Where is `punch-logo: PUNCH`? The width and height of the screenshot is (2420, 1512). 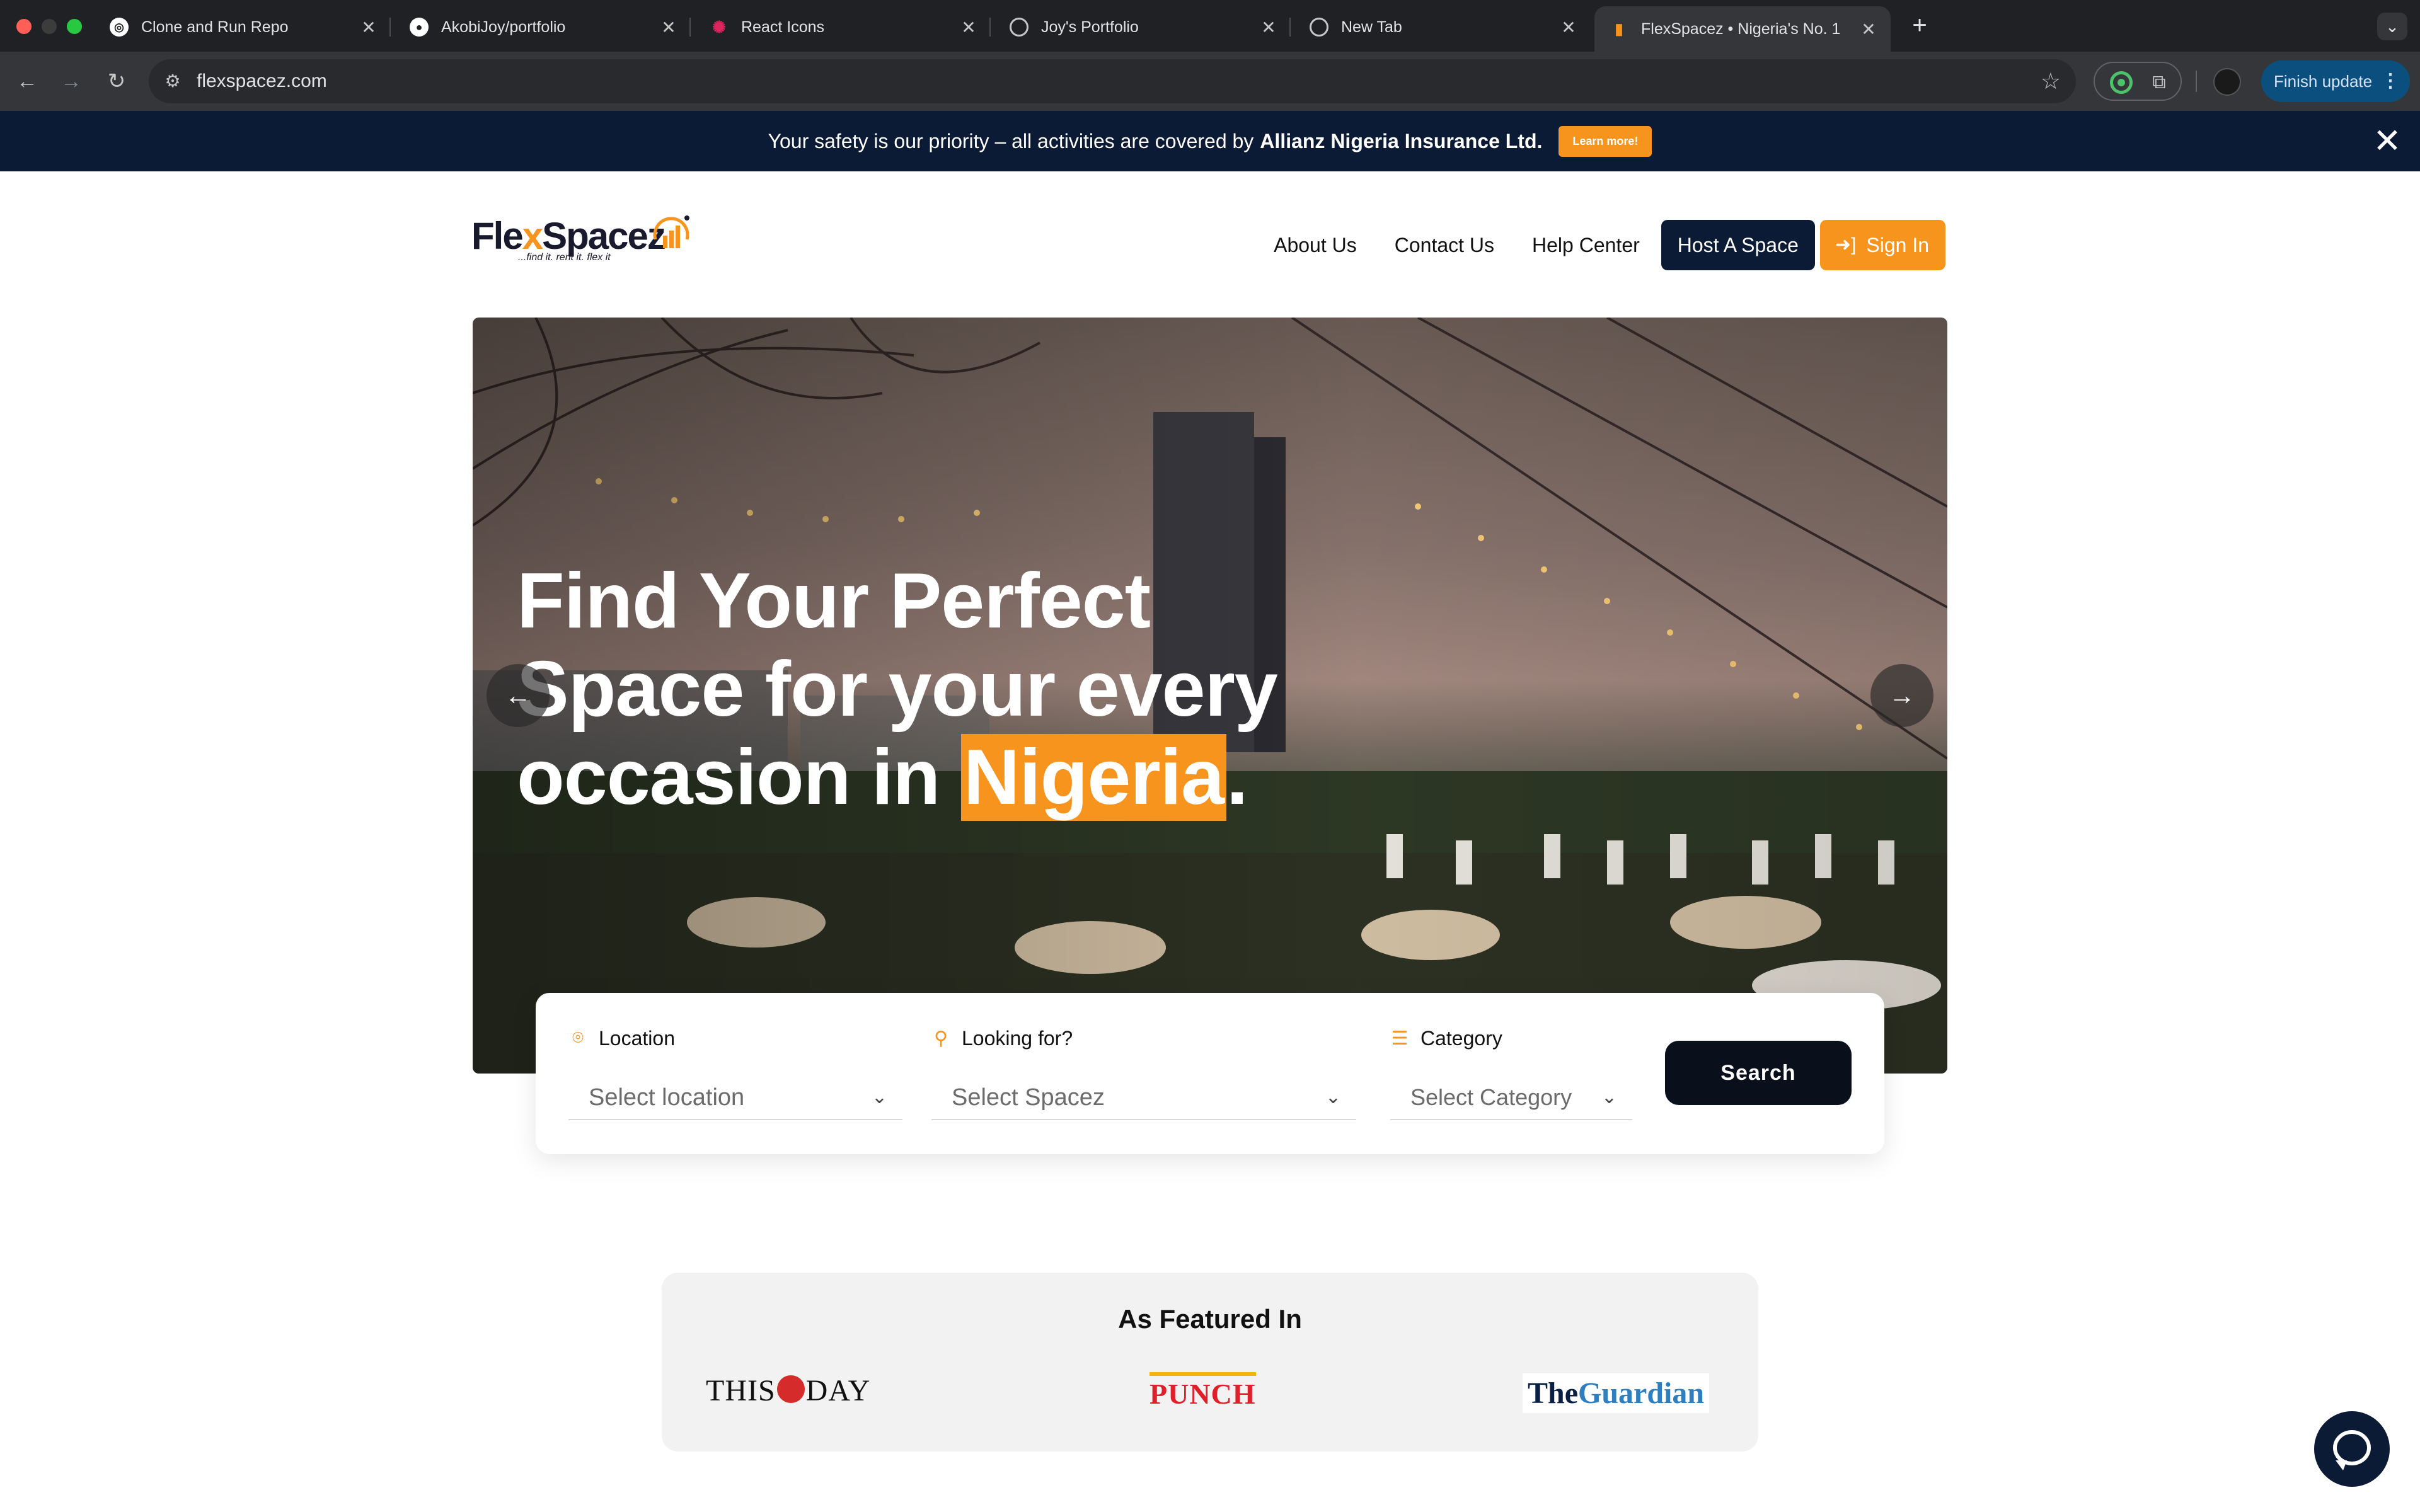
punch-logo: PUNCH is located at coordinates (1203, 1391).